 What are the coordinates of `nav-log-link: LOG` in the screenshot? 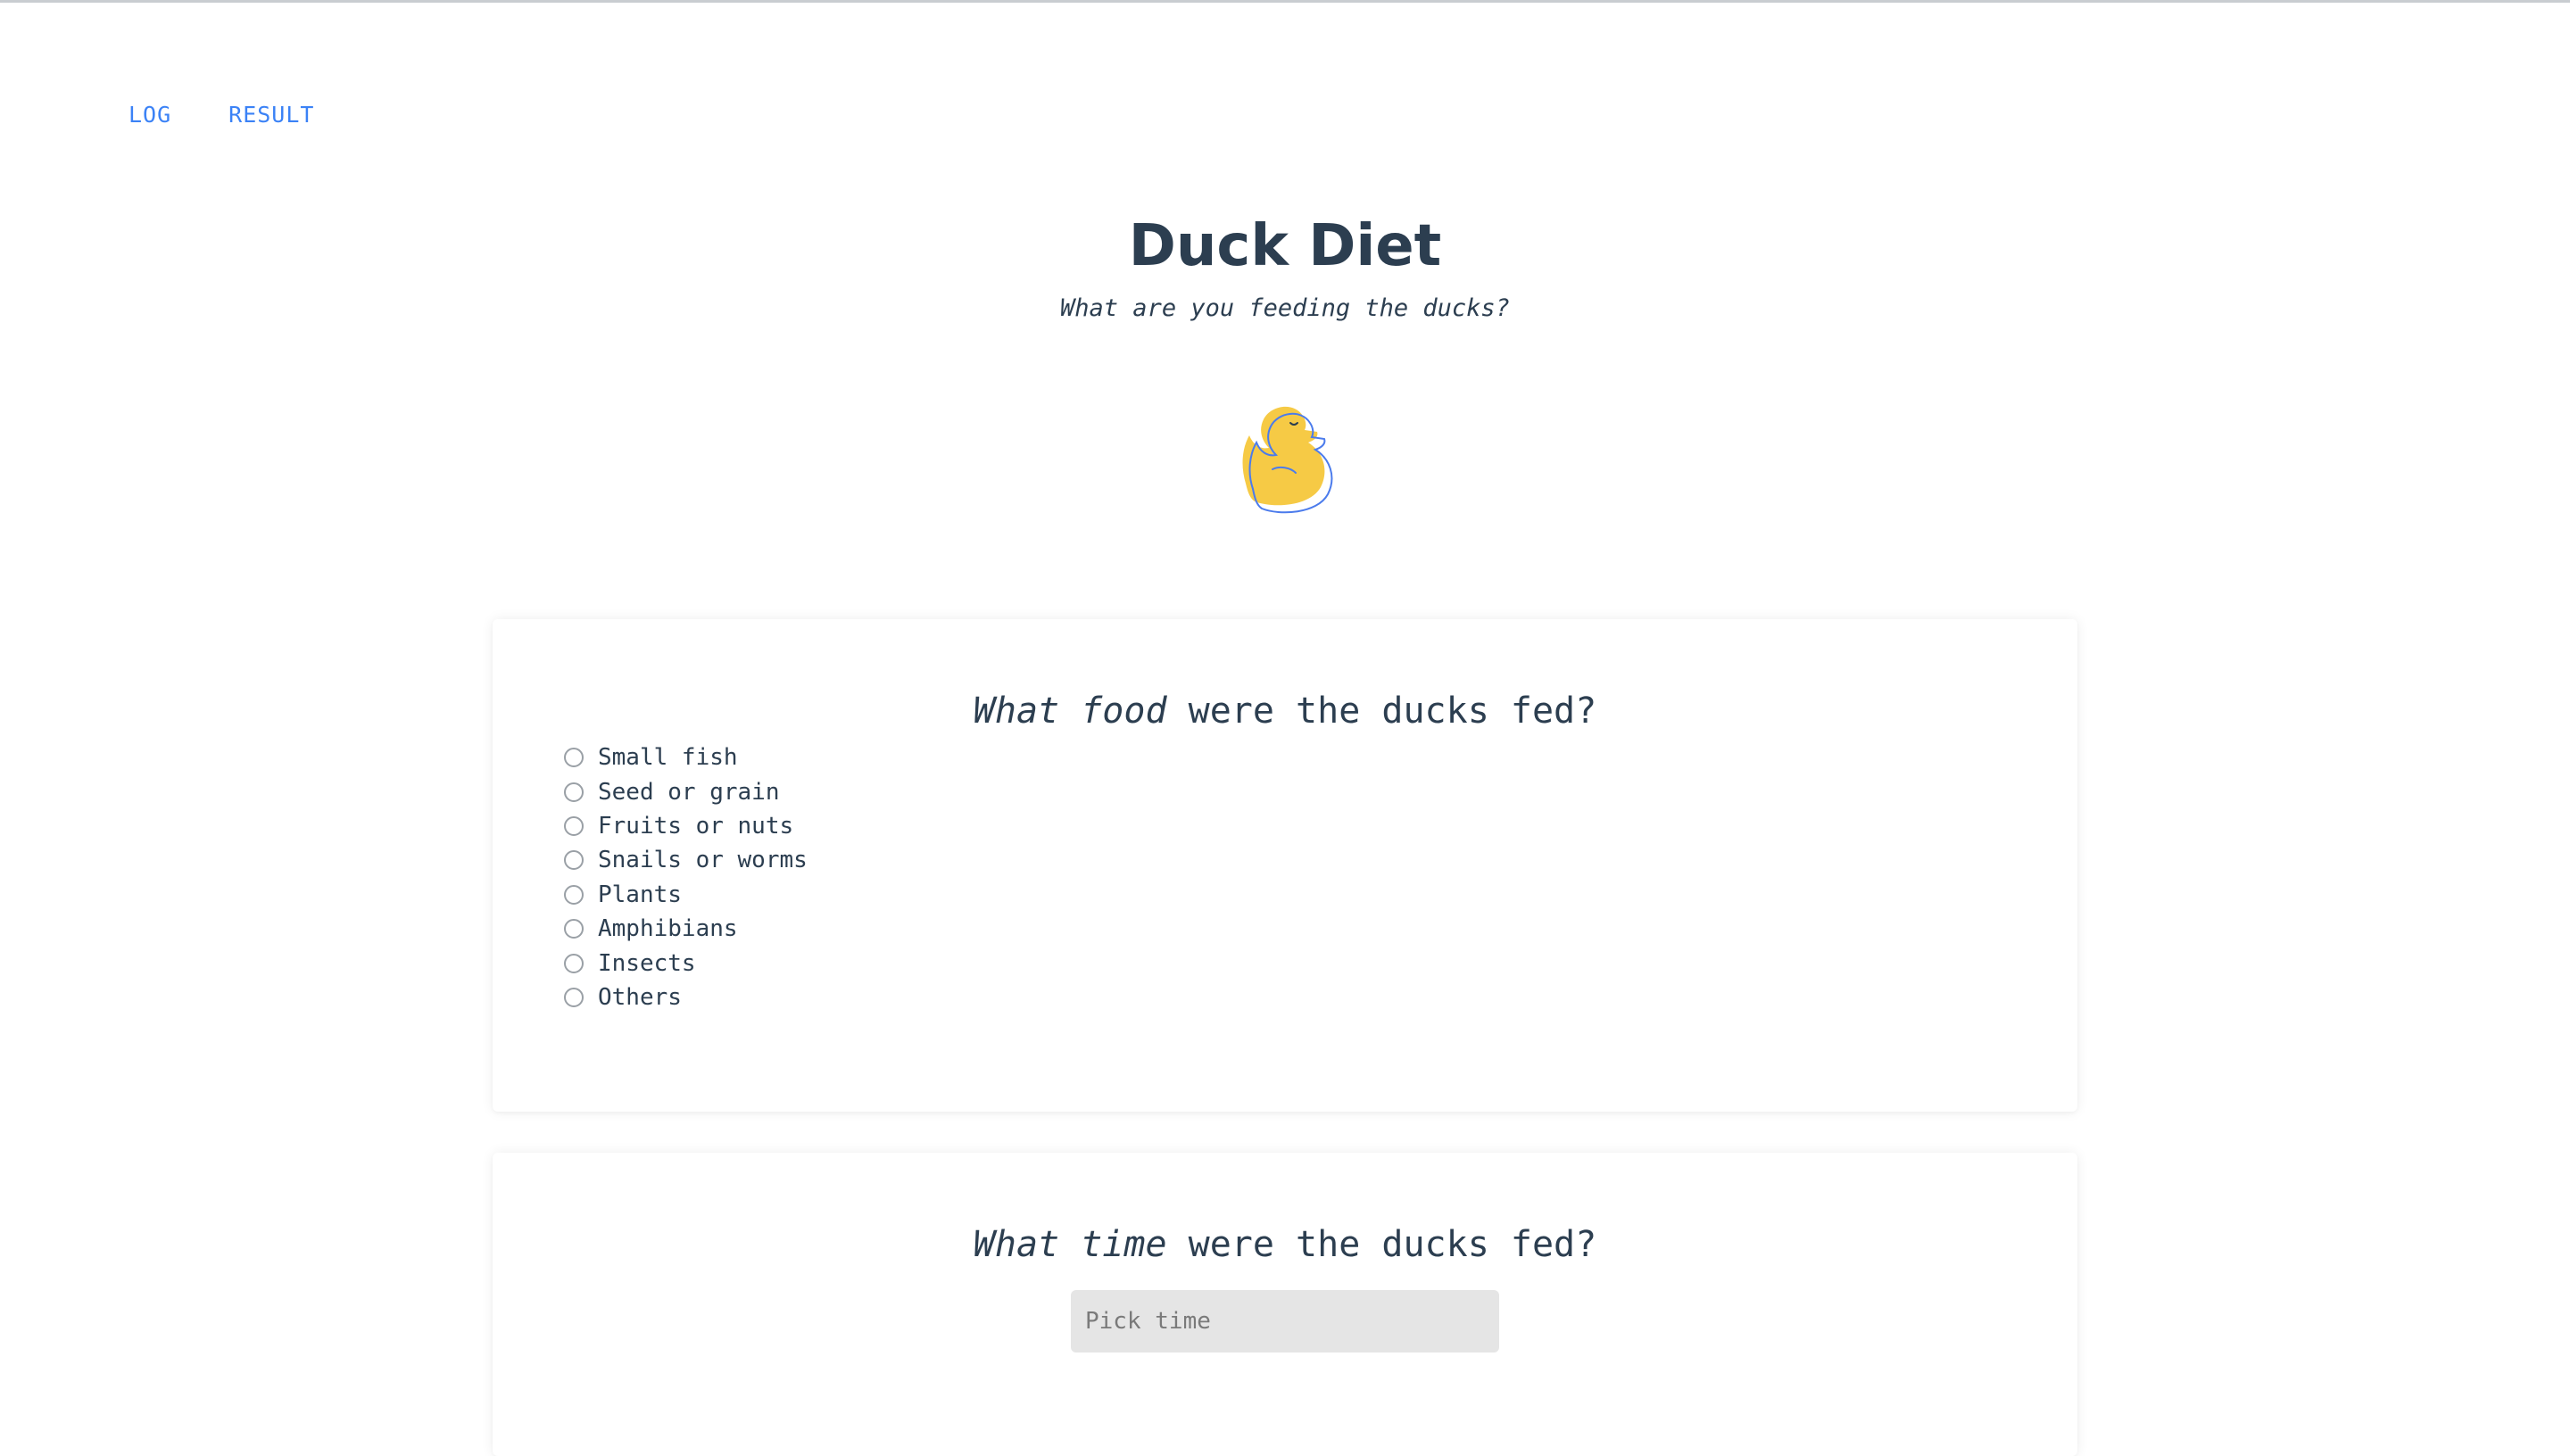 It's located at (149, 115).